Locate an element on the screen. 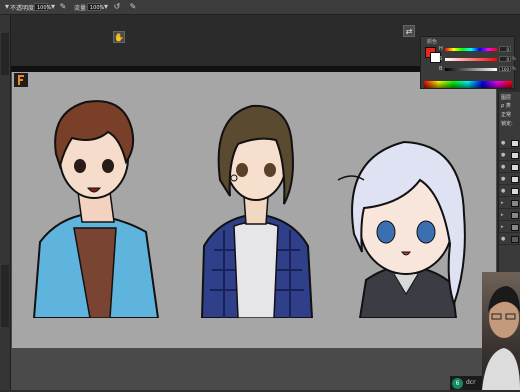 The image size is (520, 392). opacity-field: 100% is located at coordinates (42, 7).